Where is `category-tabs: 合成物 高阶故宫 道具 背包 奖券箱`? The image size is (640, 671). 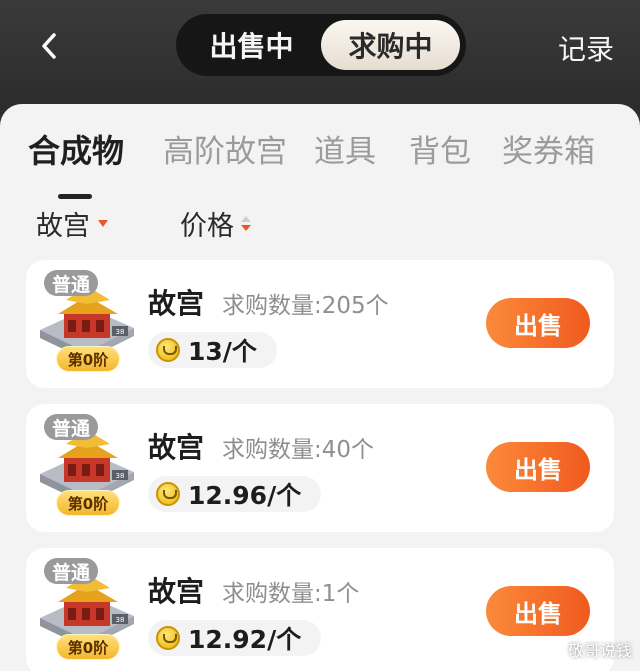
category-tabs: 合成物 高阶故宫 道具 背包 奖券箱 is located at coordinates (320, 162).